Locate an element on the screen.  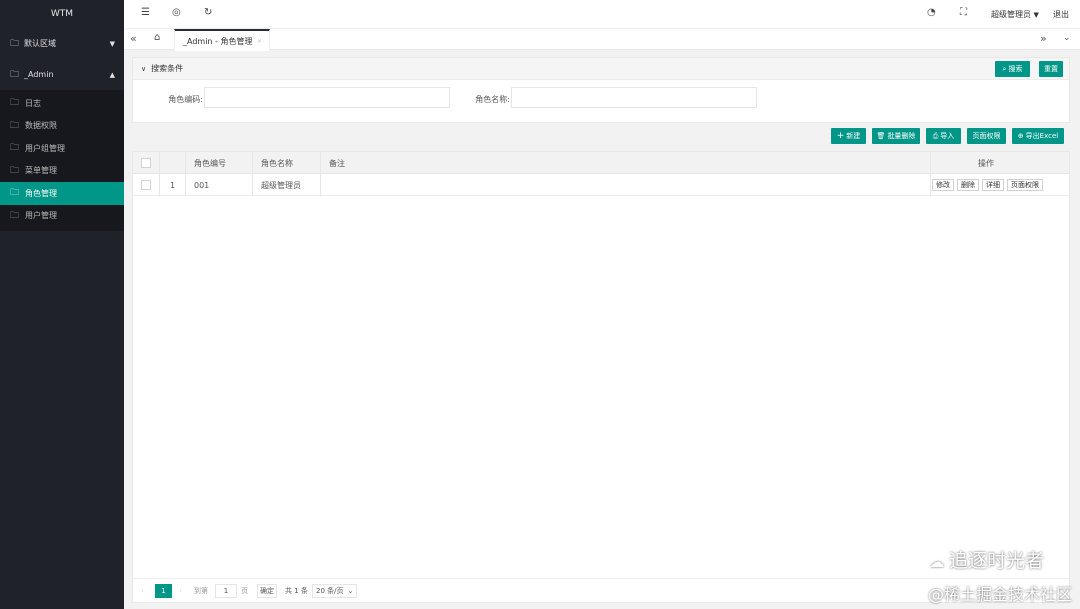
logout-link: 退出 is located at coordinates (1061, 14).